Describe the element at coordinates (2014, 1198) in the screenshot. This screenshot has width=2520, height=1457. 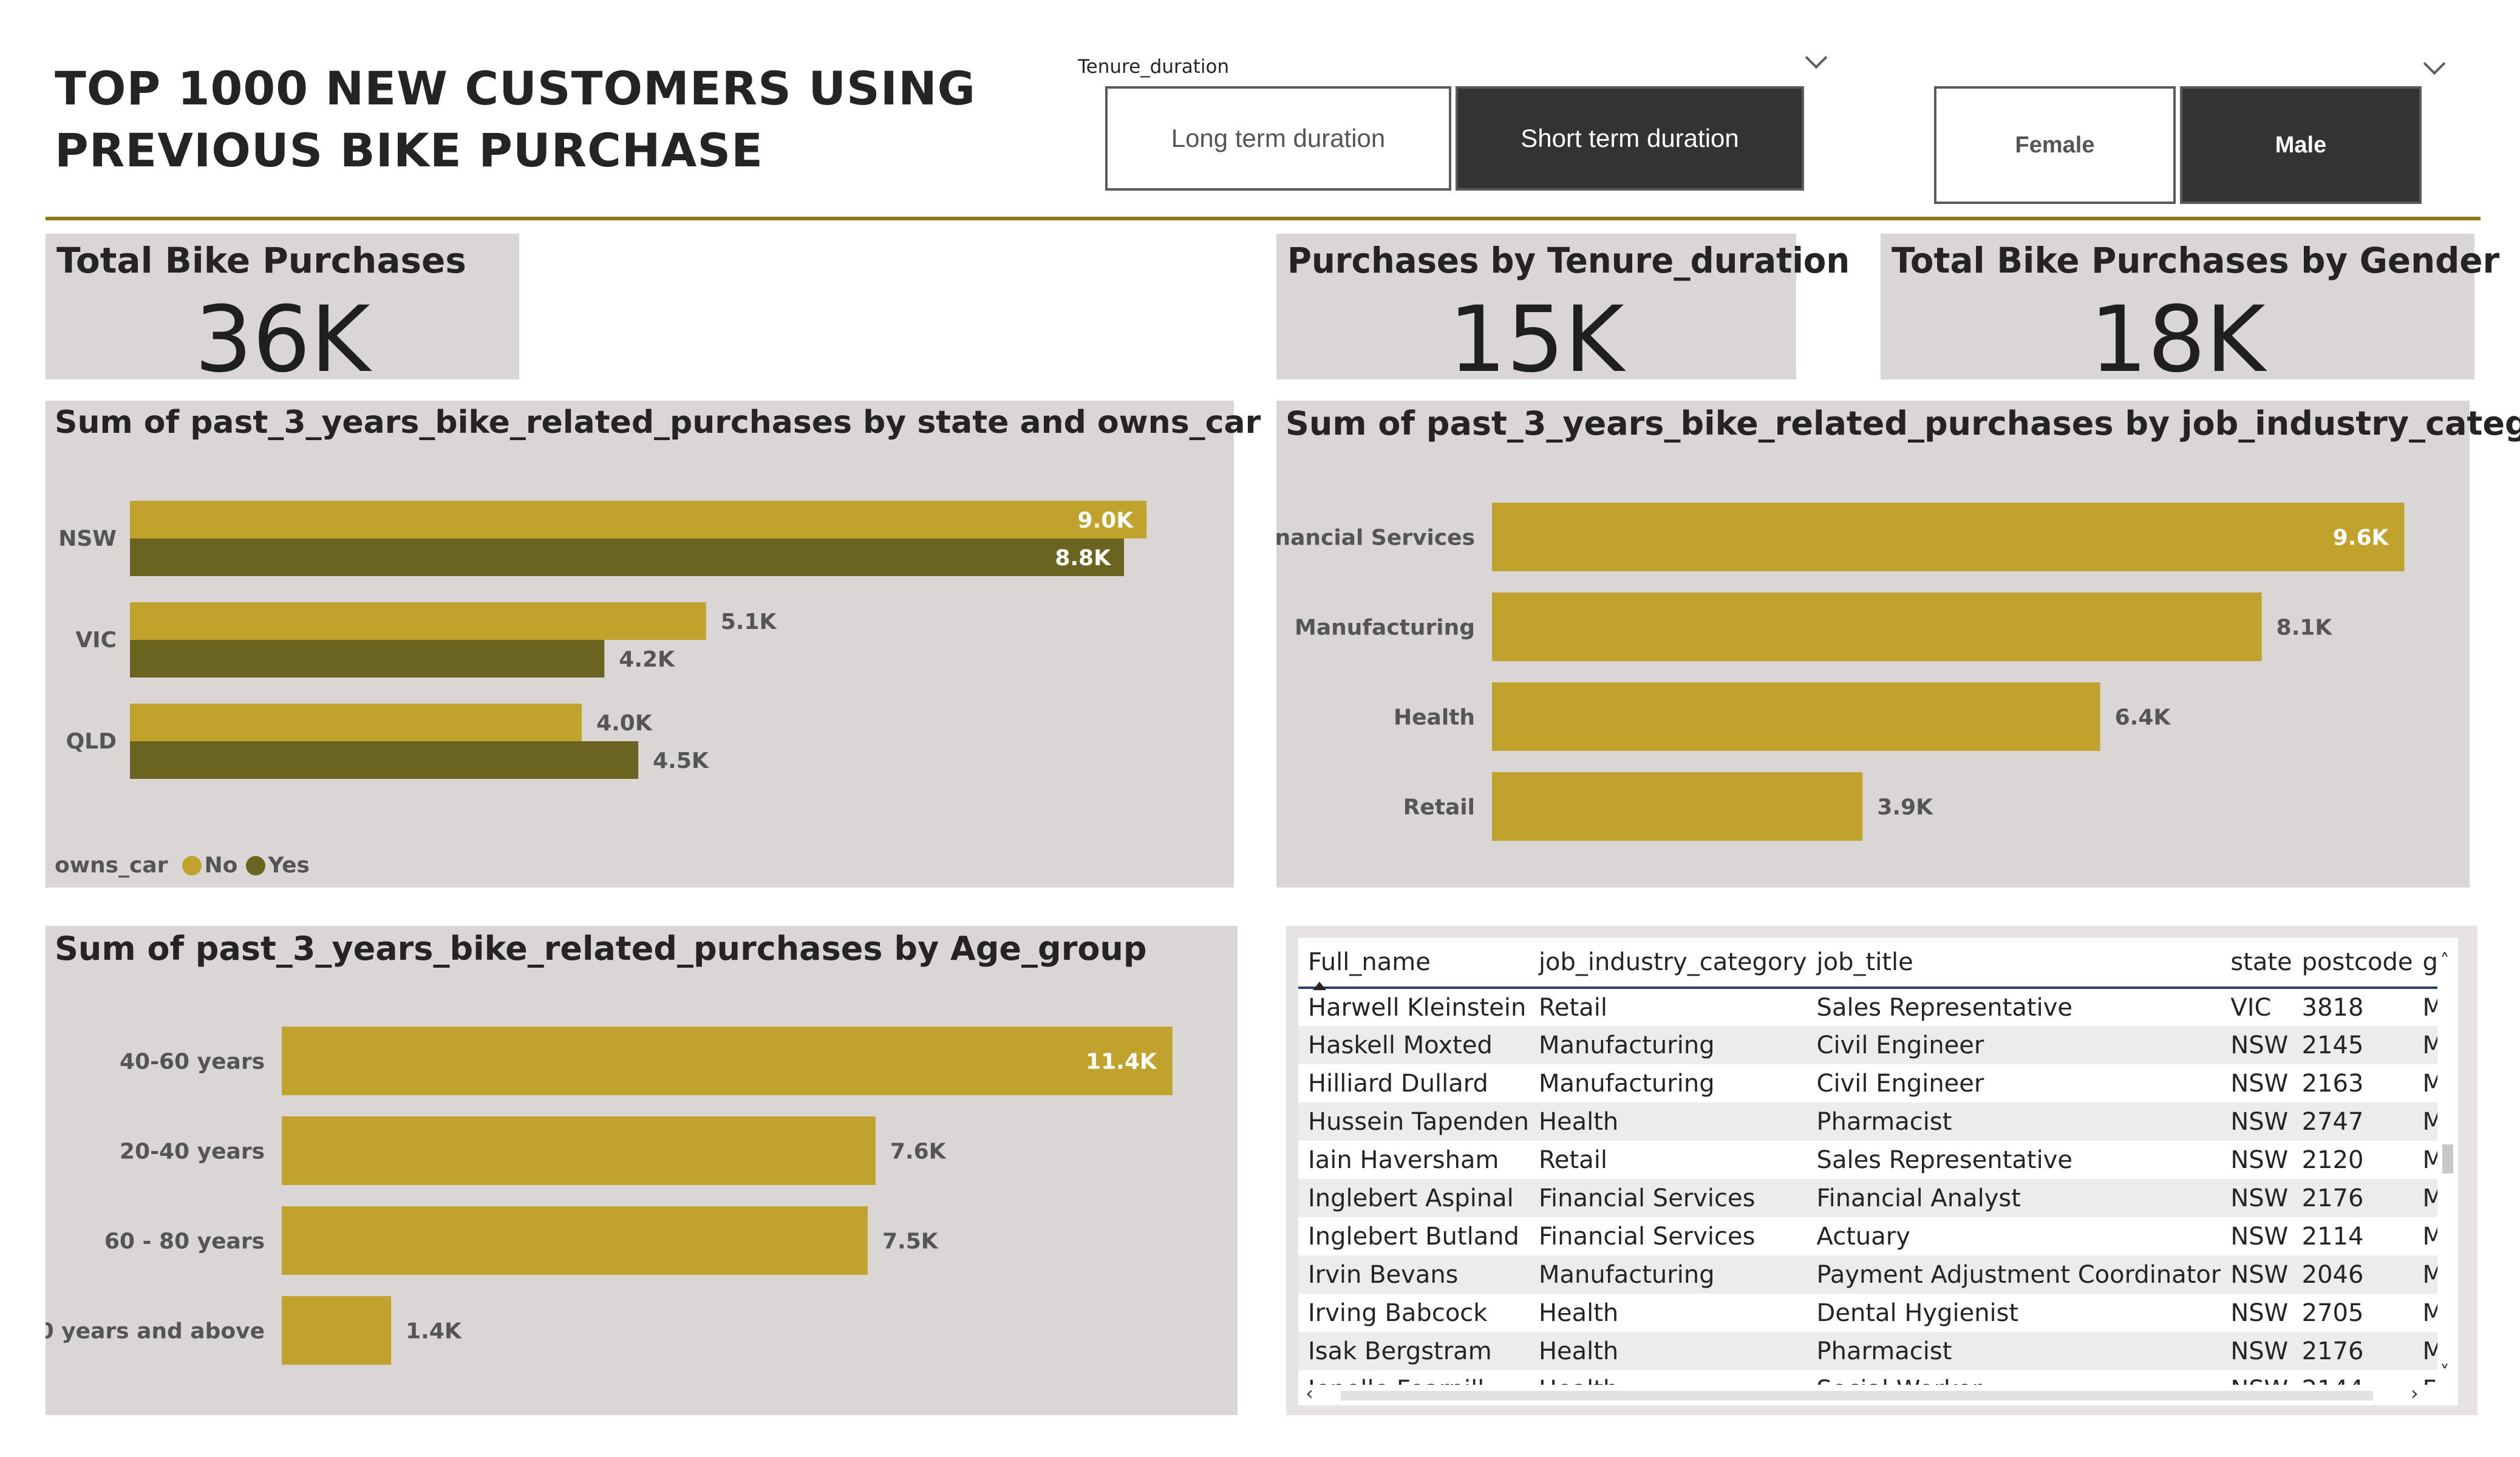
I see `table-cell-job-title: Financial Analyst` at that location.